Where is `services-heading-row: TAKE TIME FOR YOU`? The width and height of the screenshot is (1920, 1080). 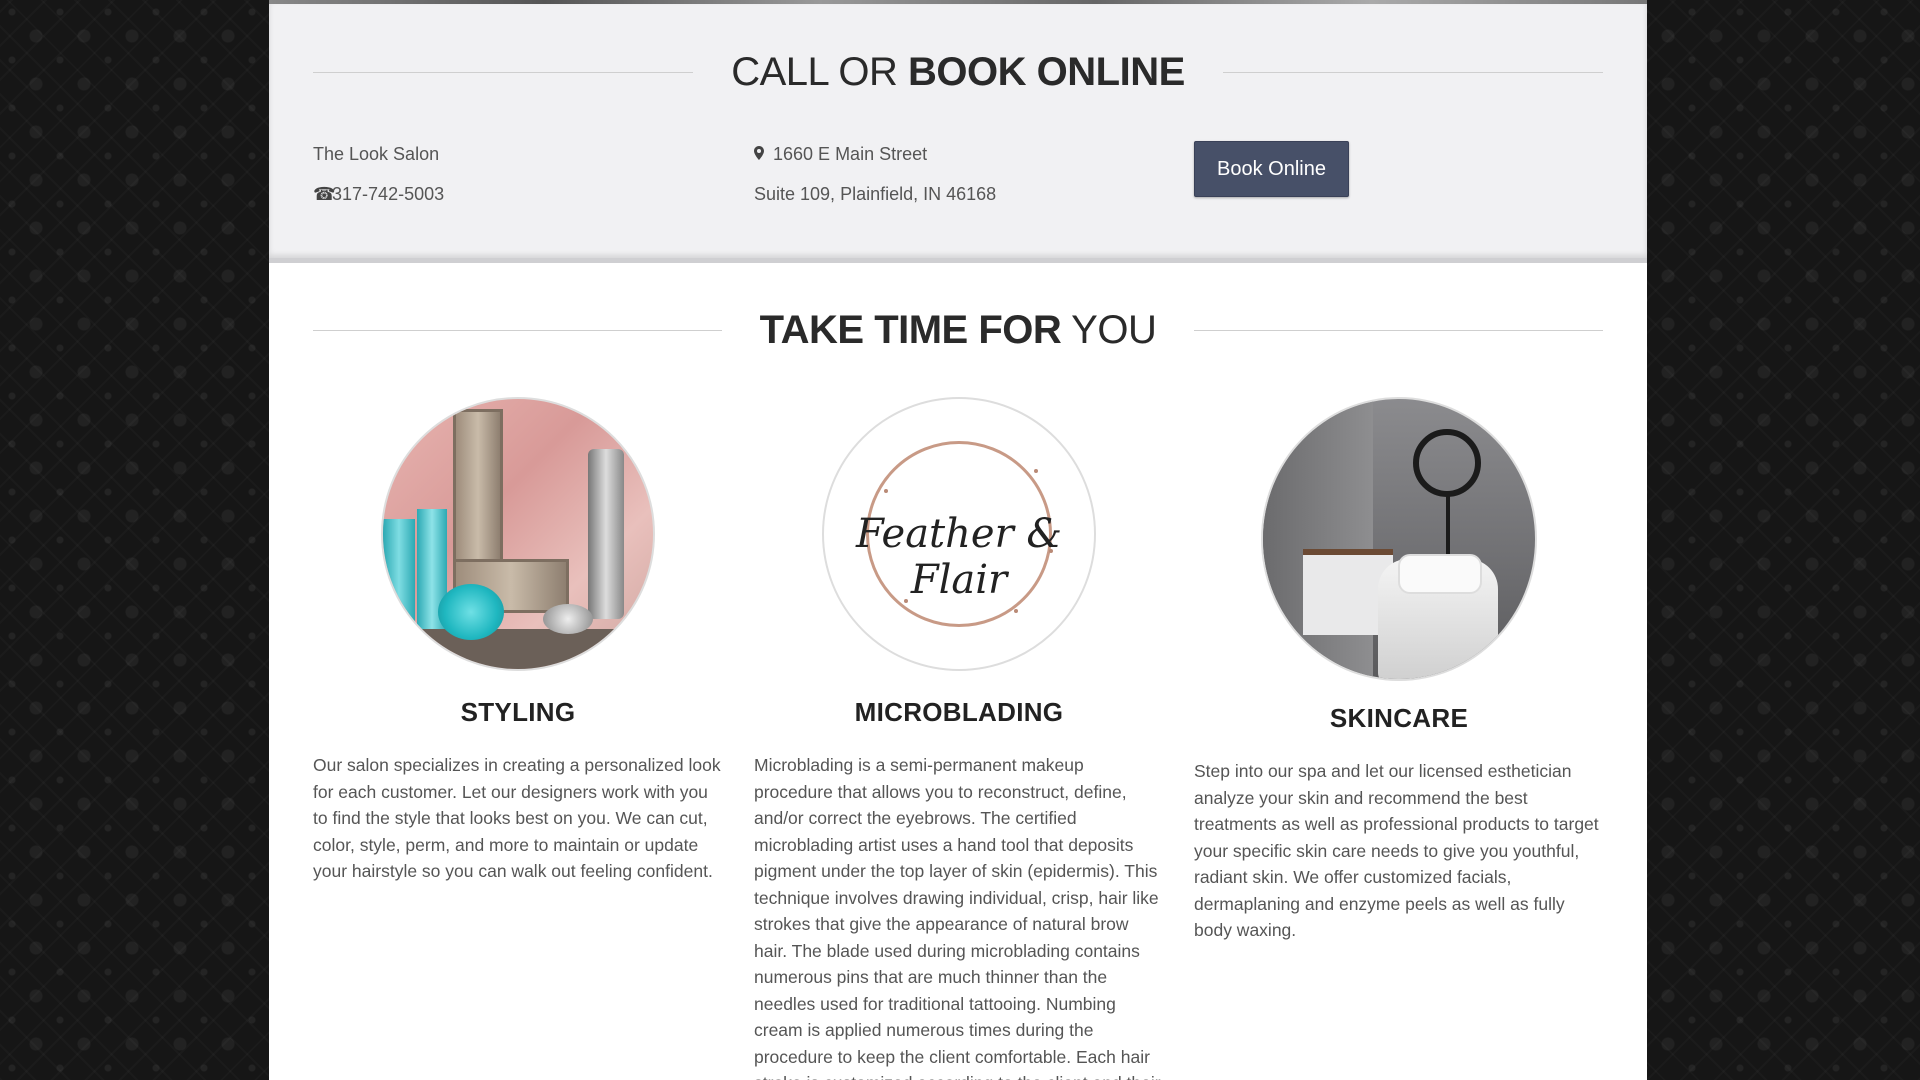
services-heading-row: TAKE TIME FOR YOU is located at coordinates (958, 330).